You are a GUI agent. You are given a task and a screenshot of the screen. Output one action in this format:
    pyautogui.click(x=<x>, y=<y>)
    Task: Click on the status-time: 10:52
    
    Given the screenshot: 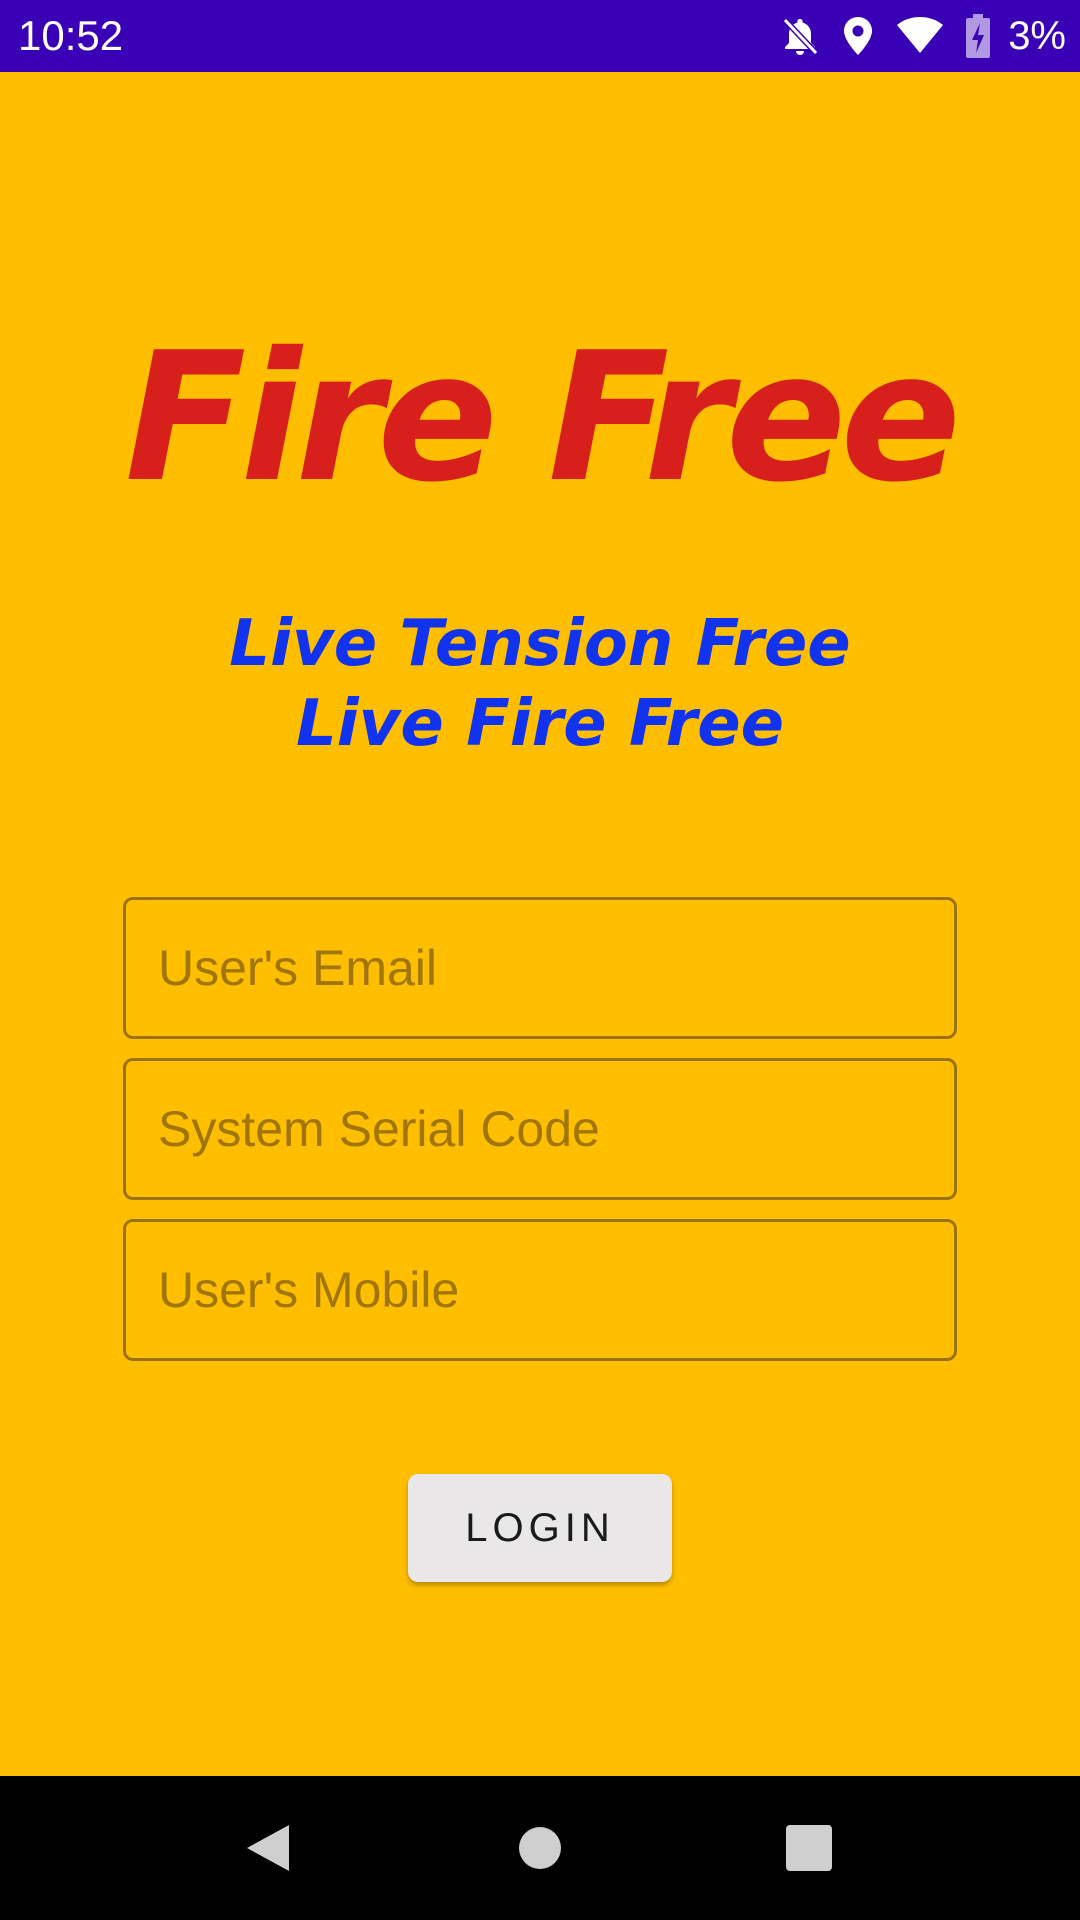 What is the action you would take?
    pyautogui.click(x=71, y=35)
    